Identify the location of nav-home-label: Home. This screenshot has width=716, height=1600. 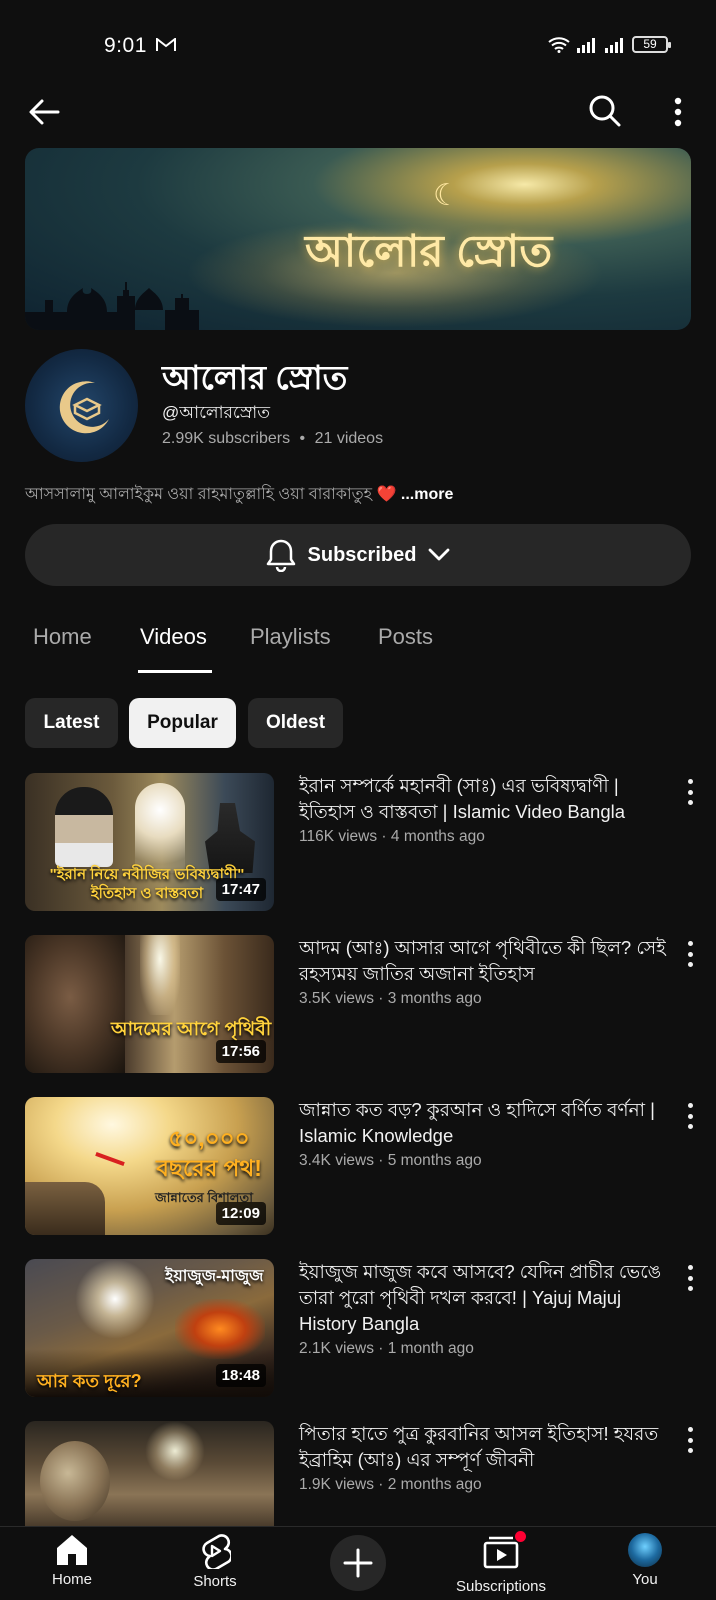
(71, 1579).